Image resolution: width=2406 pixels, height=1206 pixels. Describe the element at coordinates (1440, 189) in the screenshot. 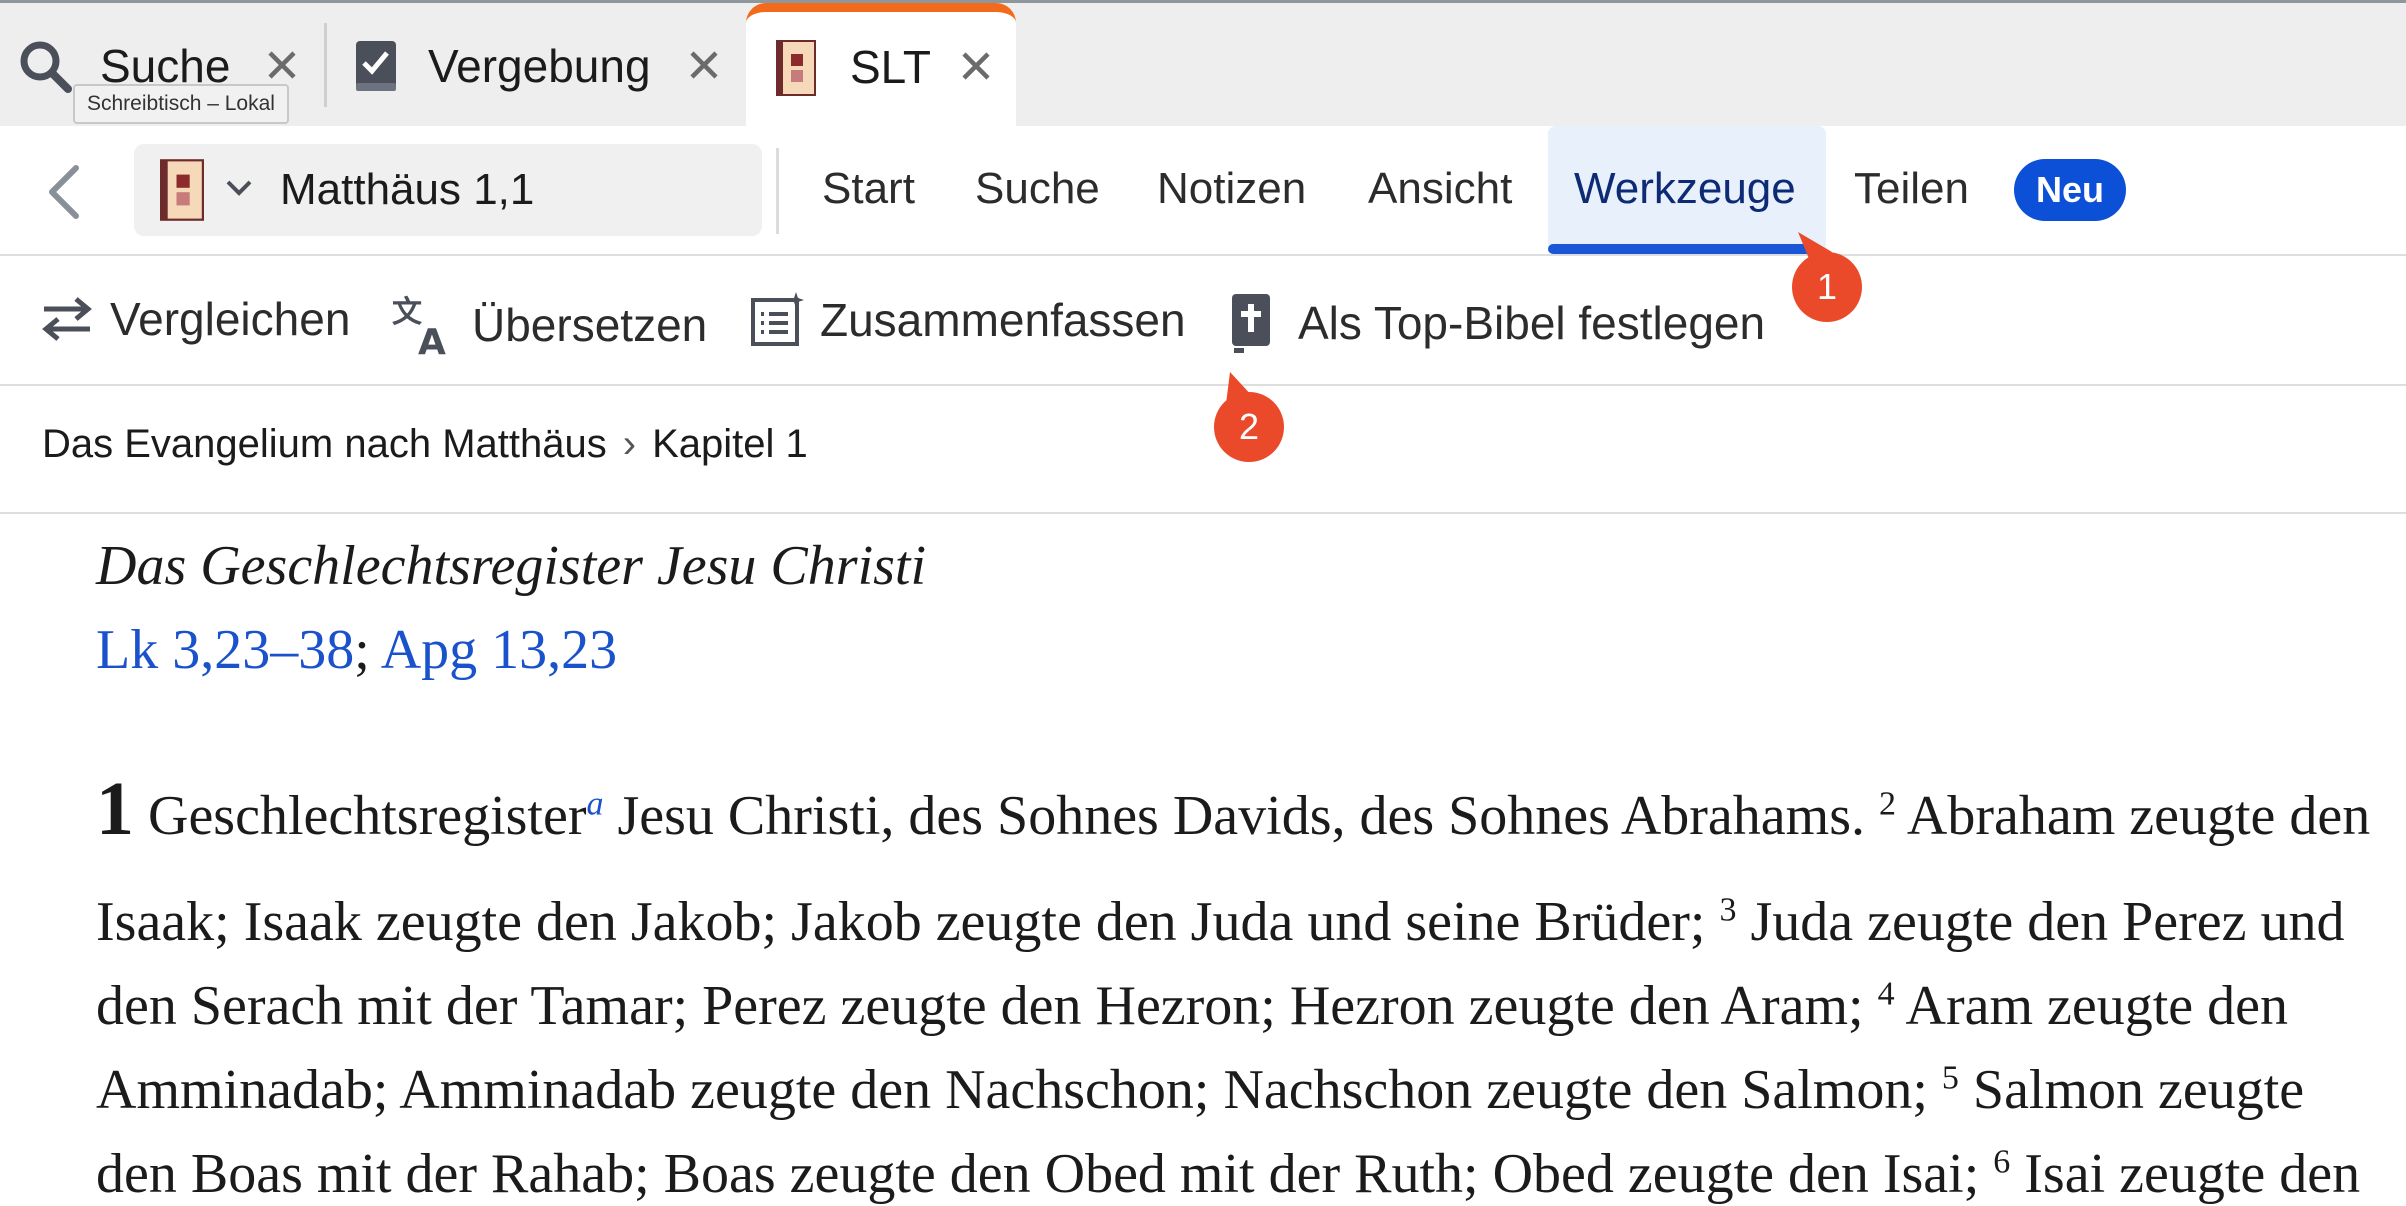

I see `menu-ansicht: Ansicht` at that location.